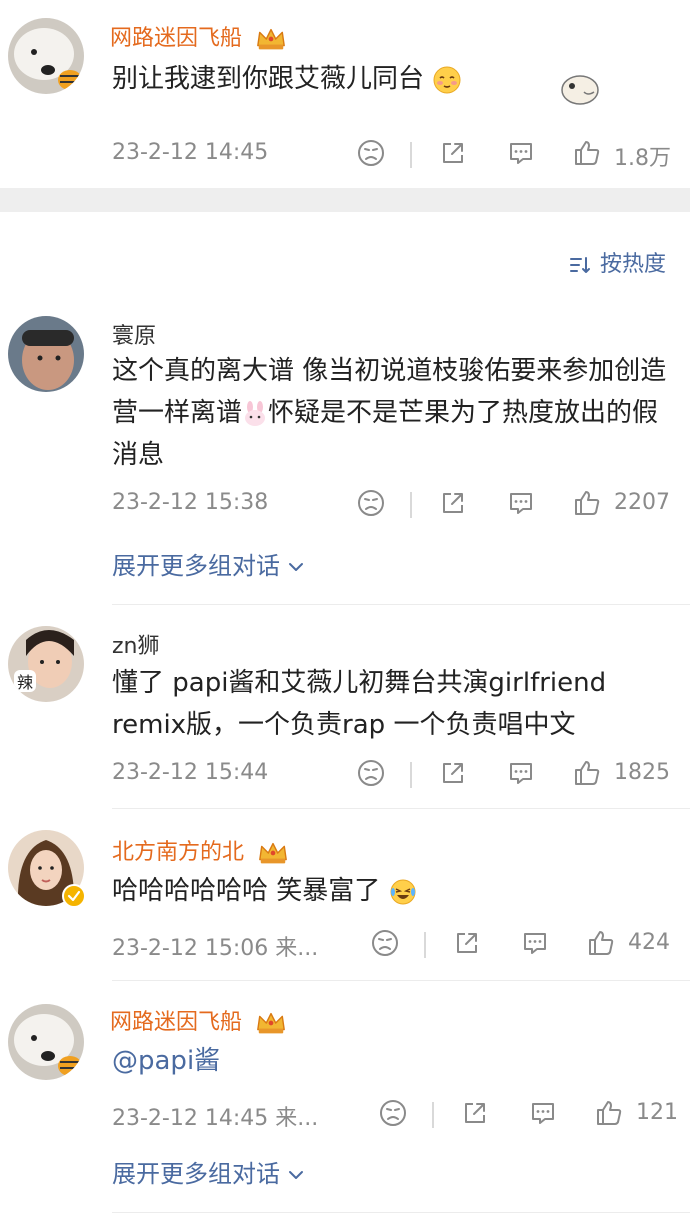 This screenshot has height=1221, width=690. What do you see at coordinates (74, 896) in the screenshot?
I see `verified-icon` at bounding box center [74, 896].